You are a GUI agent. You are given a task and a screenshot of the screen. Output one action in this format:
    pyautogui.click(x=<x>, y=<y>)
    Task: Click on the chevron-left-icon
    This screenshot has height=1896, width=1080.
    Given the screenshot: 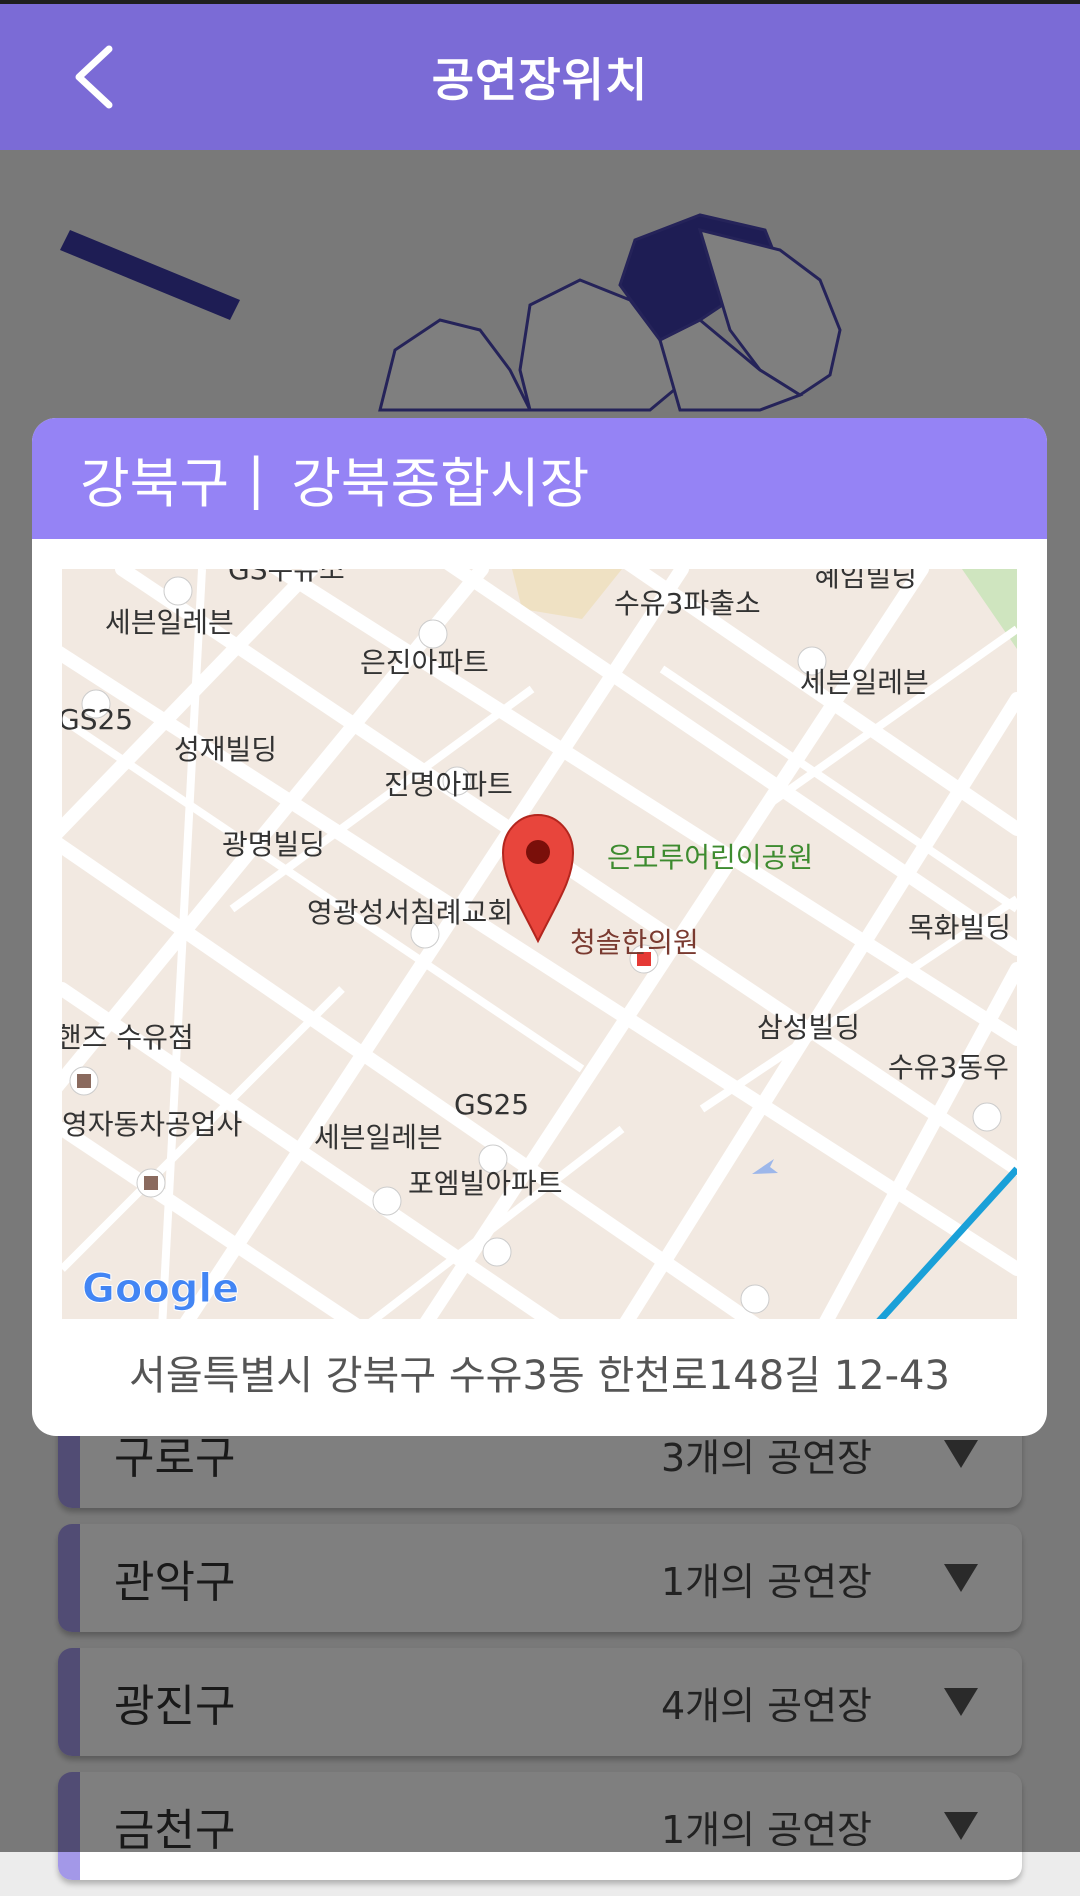 What is the action you would take?
    pyautogui.click(x=94, y=77)
    